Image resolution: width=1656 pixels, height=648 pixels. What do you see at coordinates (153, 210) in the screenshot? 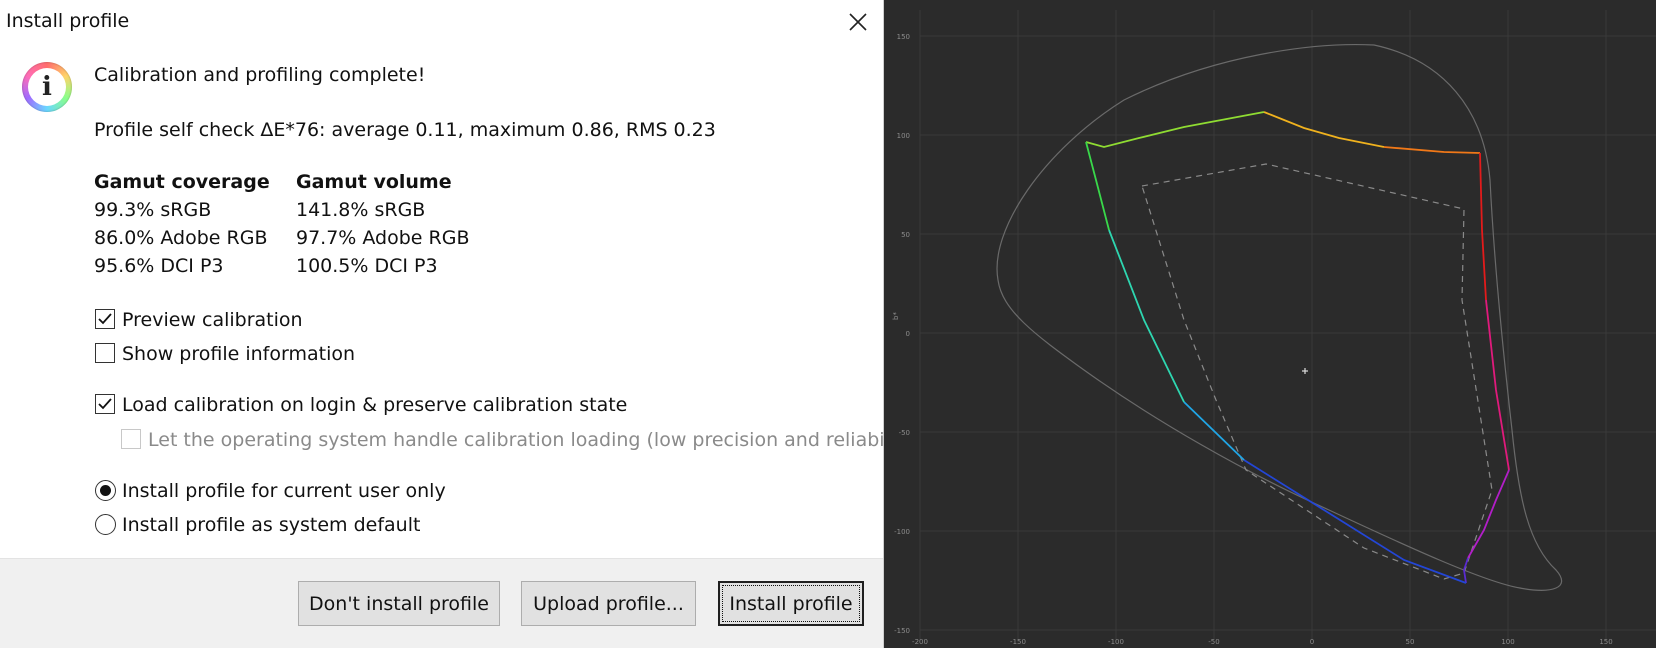
I see `coverage-srgb: 99.3% sRGB` at bounding box center [153, 210].